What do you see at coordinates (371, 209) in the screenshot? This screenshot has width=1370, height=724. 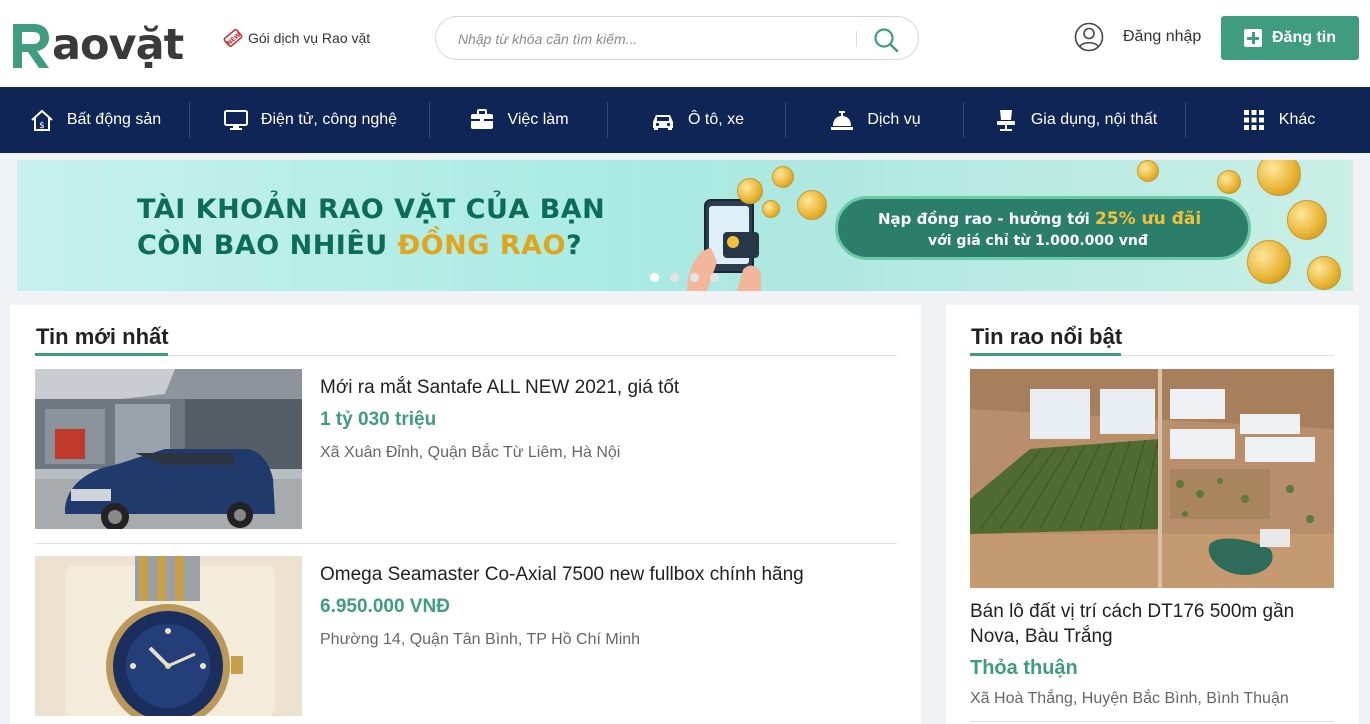 I see `banner-headline-1: TÀI KHOẢN RAO VẶT CỦA BẠN` at bounding box center [371, 209].